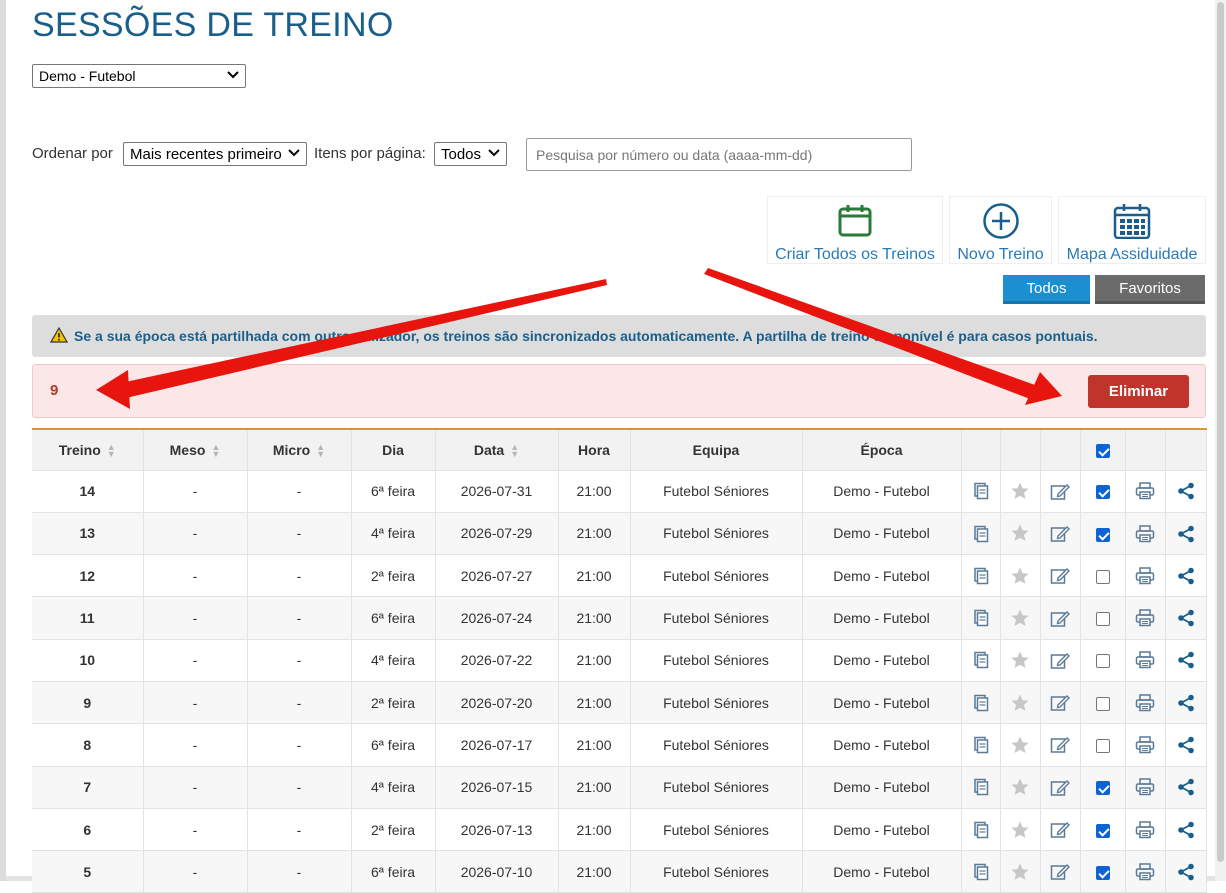 The width and height of the screenshot is (1226, 893). Describe the element at coordinates (215, 154) in the screenshot. I see `sort-select: Mais recentes primeiro` at that location.